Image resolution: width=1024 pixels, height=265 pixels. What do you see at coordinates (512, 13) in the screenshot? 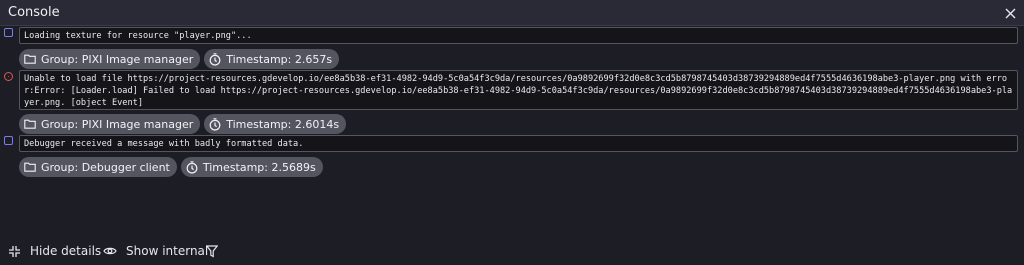
I see `console-titlebar: Console` at bounding box center [512, 13].